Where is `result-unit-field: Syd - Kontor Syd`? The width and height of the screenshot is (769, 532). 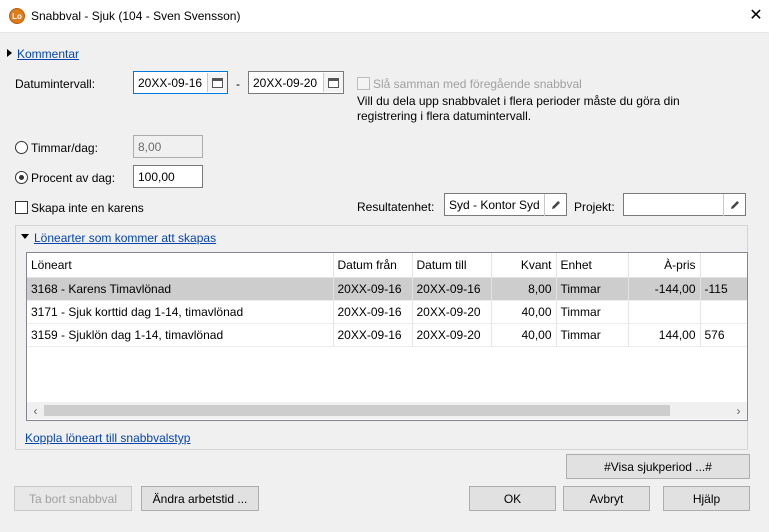
result-unit-field: Syd - Kontor Syd is located at coordinates (505, 204).